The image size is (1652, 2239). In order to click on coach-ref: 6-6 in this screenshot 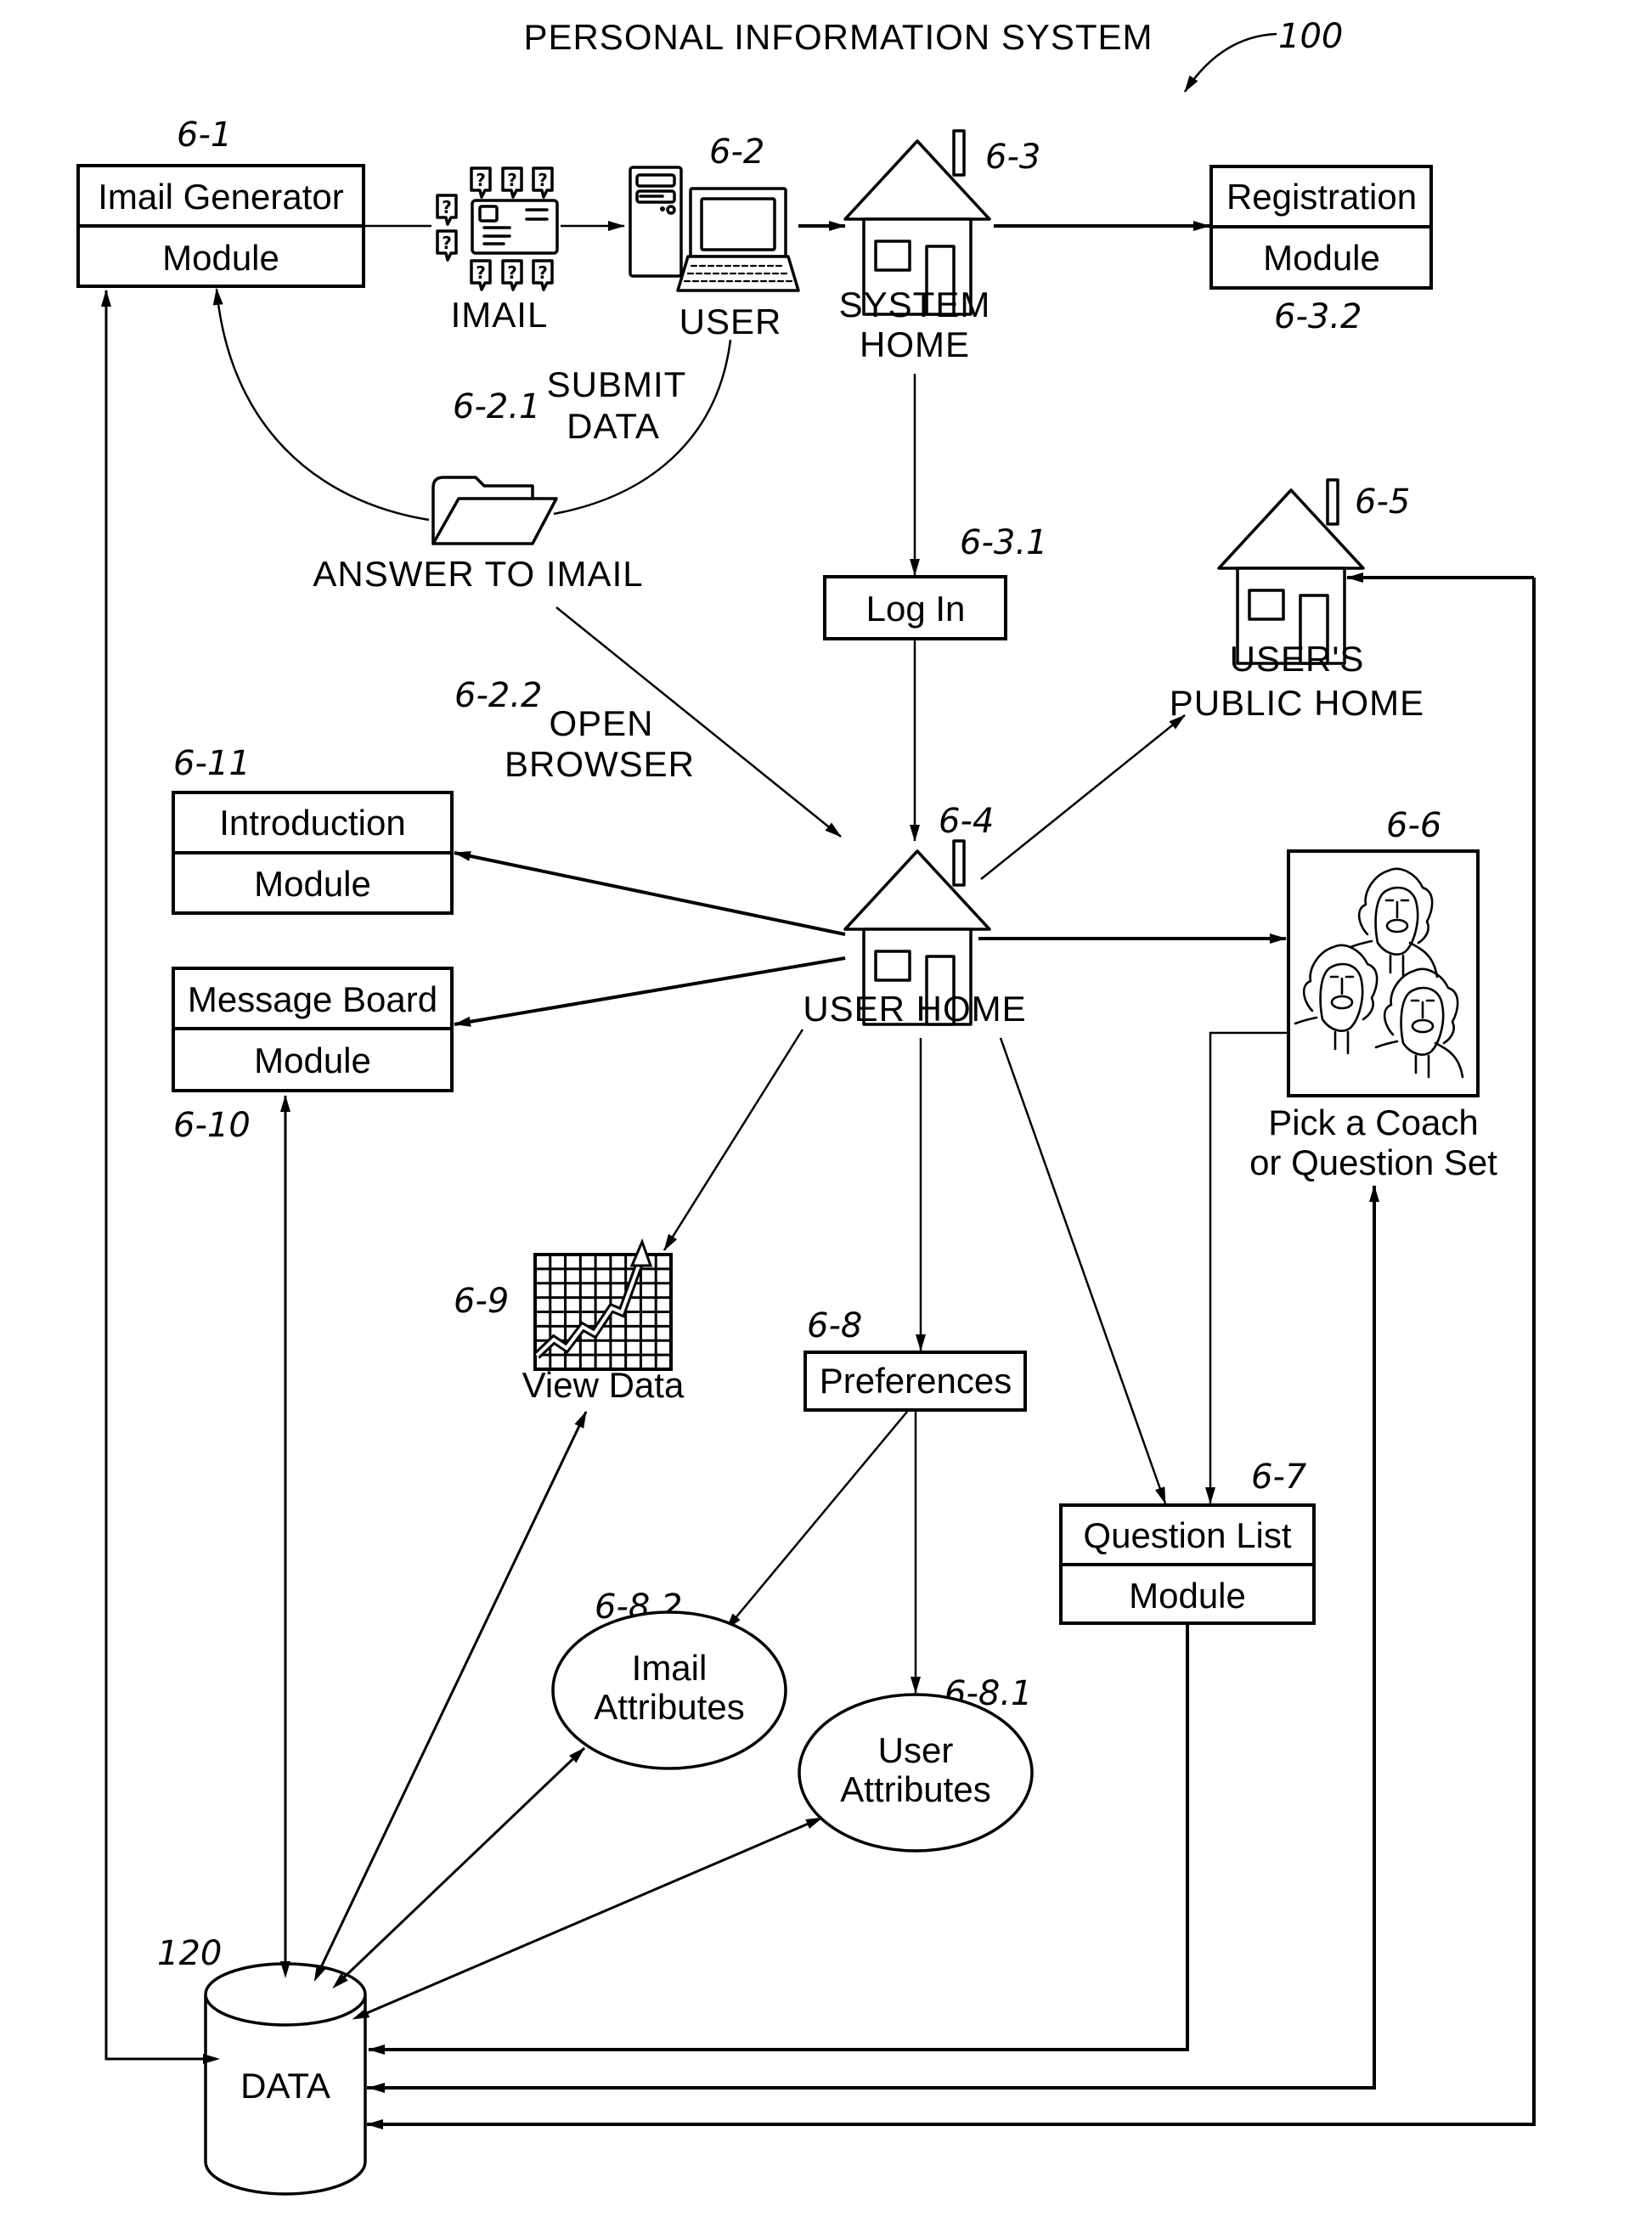, I will do `click(1413, 825)`.